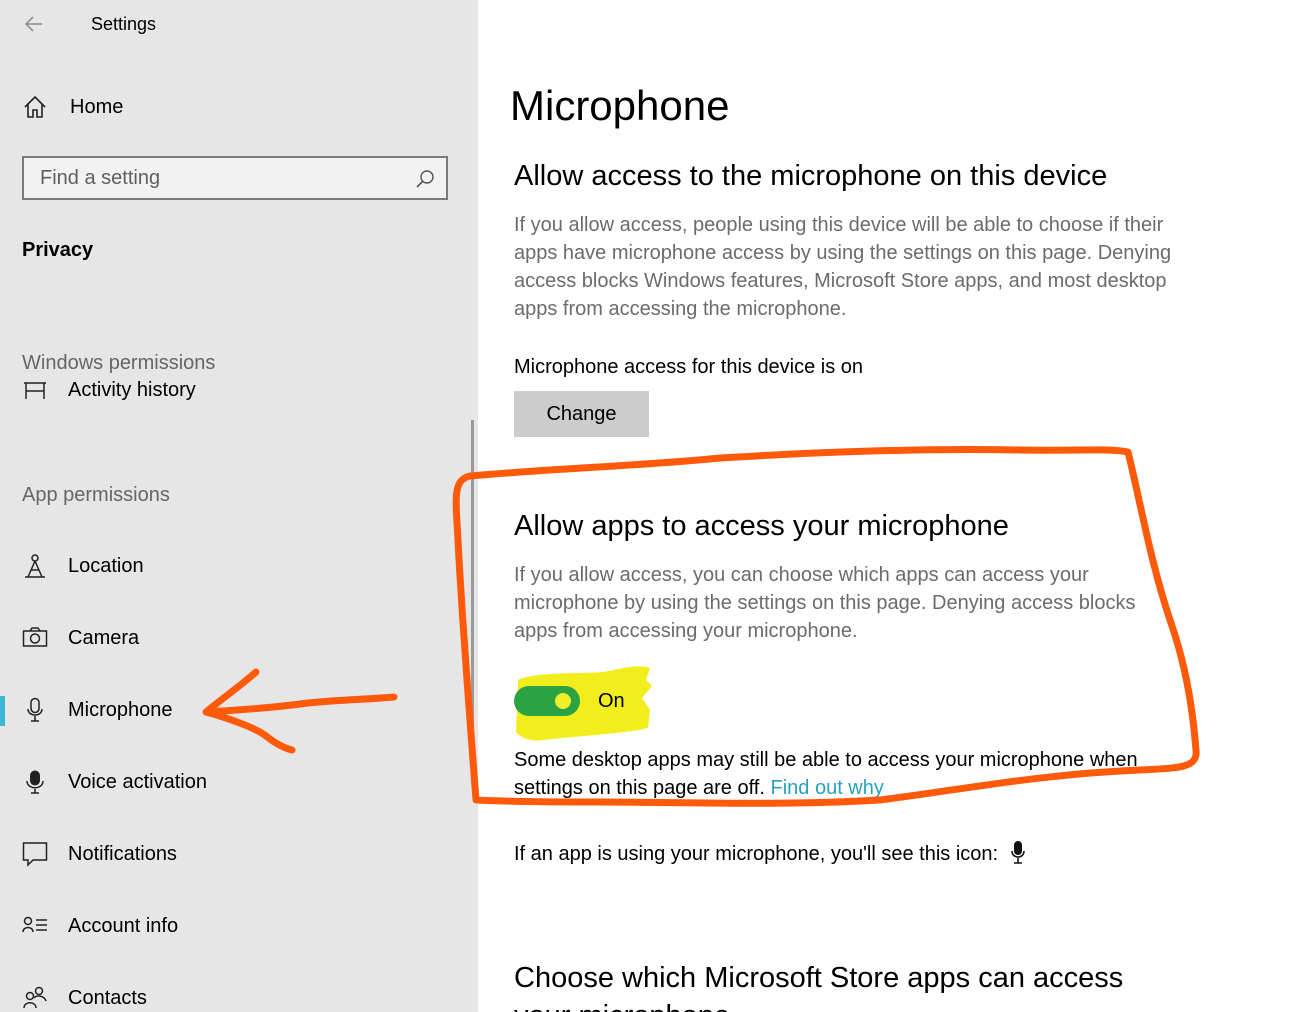  Describe the element at coordinates (611, 700) in the screenshot. I see `toggle-state-label: On` at that location.